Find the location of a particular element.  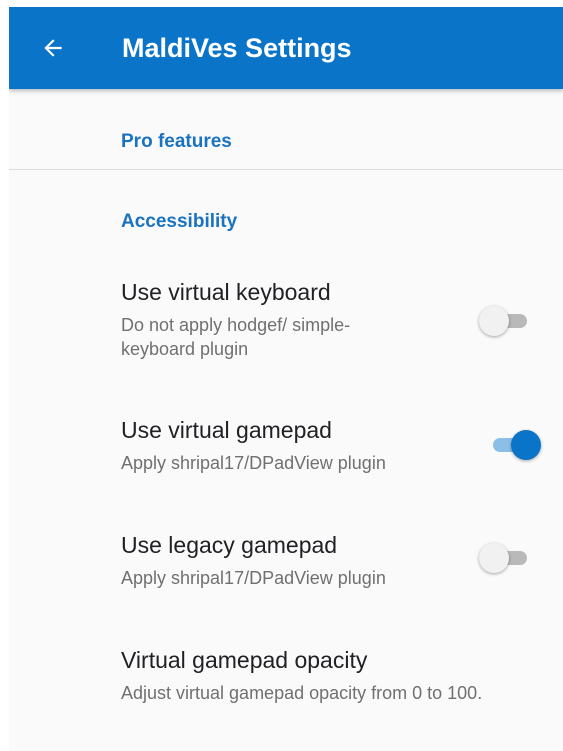

pref-title: Use virtual keyboard is located at coordinates (226, 292).